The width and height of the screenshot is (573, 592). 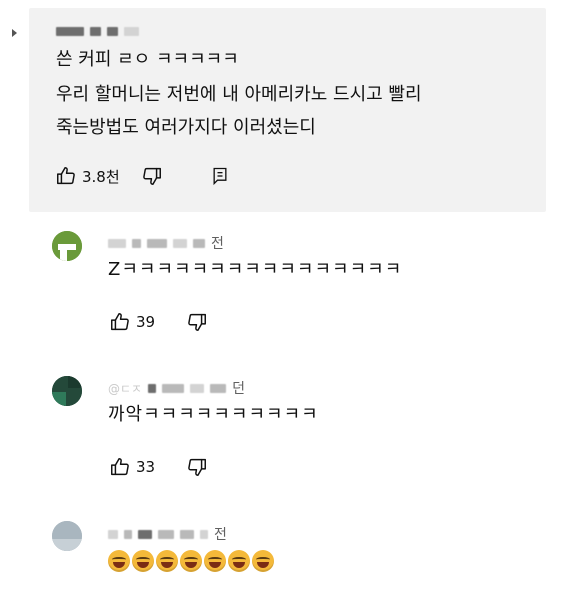 What do you see at coordinates (186, 127) in the screenshot?
I see `comment-text-line-3: 죽는방법도 여러가지다 이러셨는디` at bounding box center [186, 127].